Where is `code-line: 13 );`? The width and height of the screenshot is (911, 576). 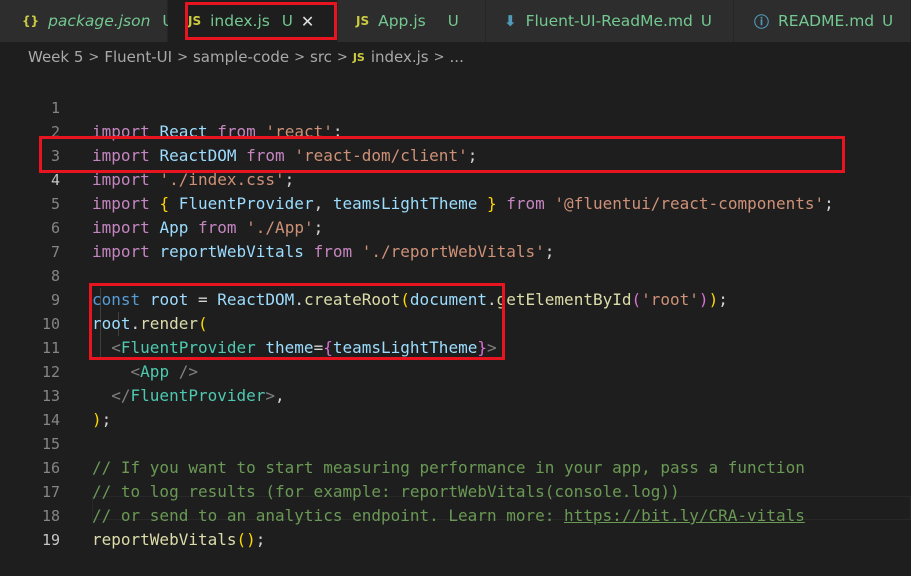
code-line: 13 ); is located at coordinates (455, 394).